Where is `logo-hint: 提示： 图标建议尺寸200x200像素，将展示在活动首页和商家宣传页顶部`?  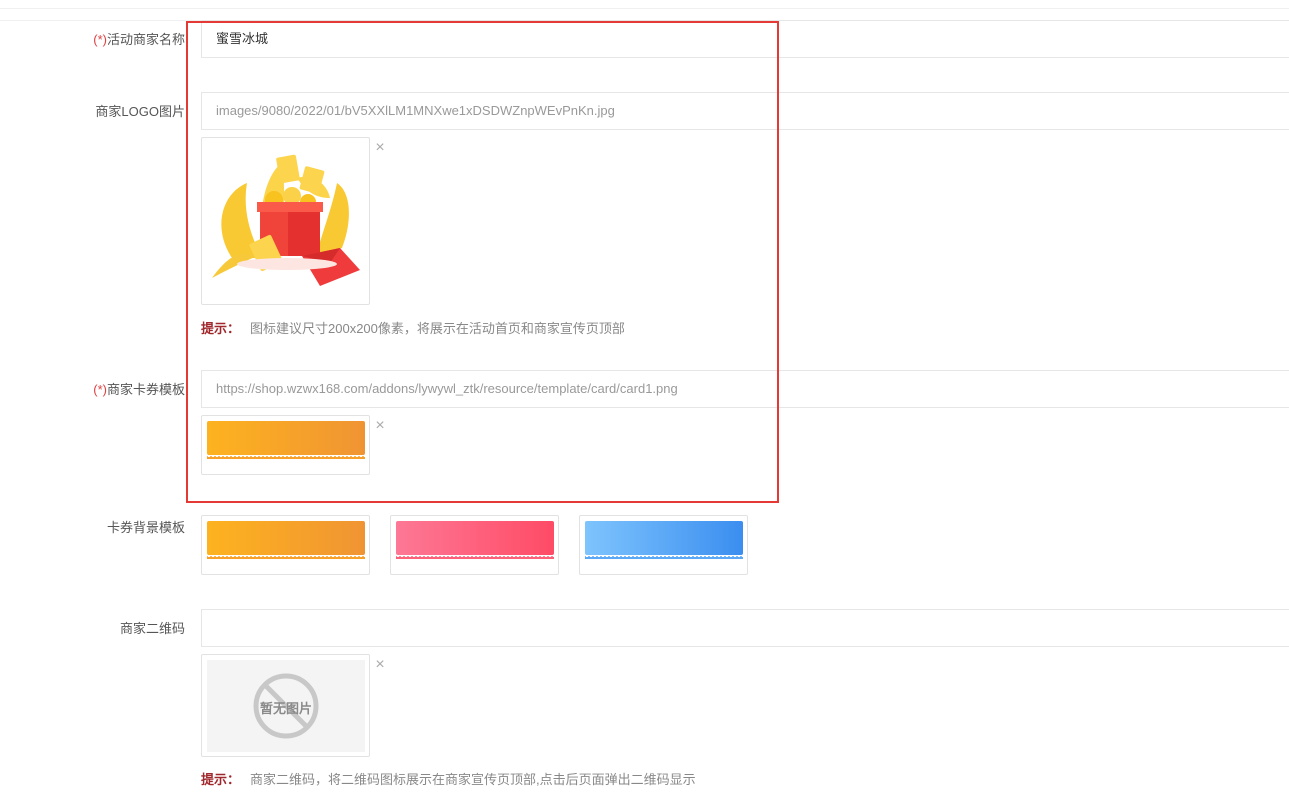 logo-hint: 提示： 图标建议尺寸200x200像素，将展示在活动首页和商家宣传页顶部 is located at coordinates (413, 328).